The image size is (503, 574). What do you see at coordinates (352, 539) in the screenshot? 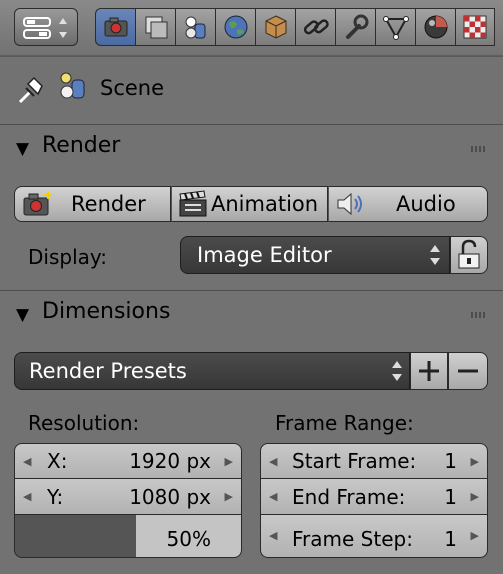
I see `frame-step-label: Frame Step:` at bounding box center [352, 539].